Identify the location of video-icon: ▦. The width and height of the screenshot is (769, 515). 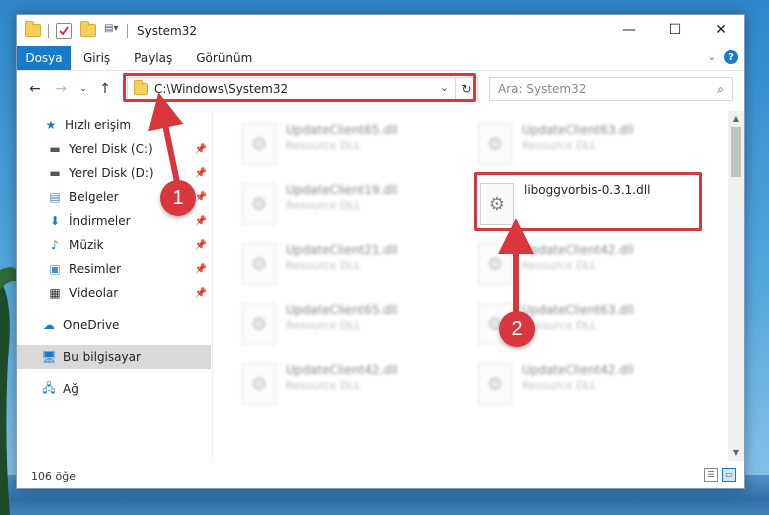
(55, 293).